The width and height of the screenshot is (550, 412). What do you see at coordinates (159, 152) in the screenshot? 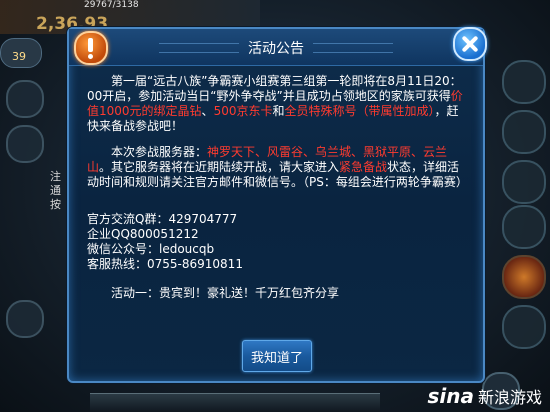
I see `servers-label: 本次参战服务器：` at bounding box center [159, 152].